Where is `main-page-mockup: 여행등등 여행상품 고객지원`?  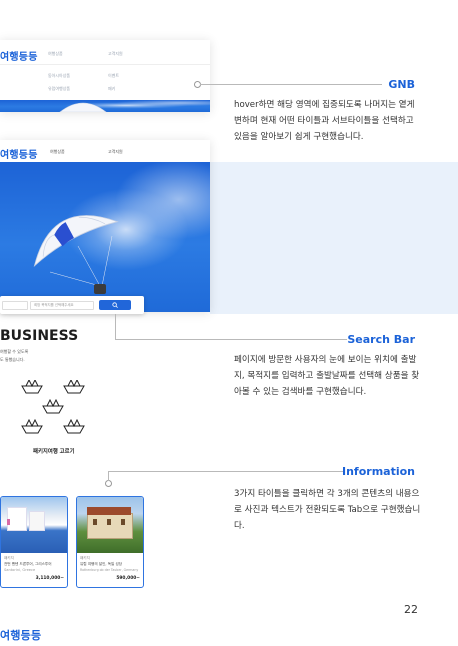 main-page-mockup: 여행등등 여행상품 고객지원 is located at coordinates (105, 226).